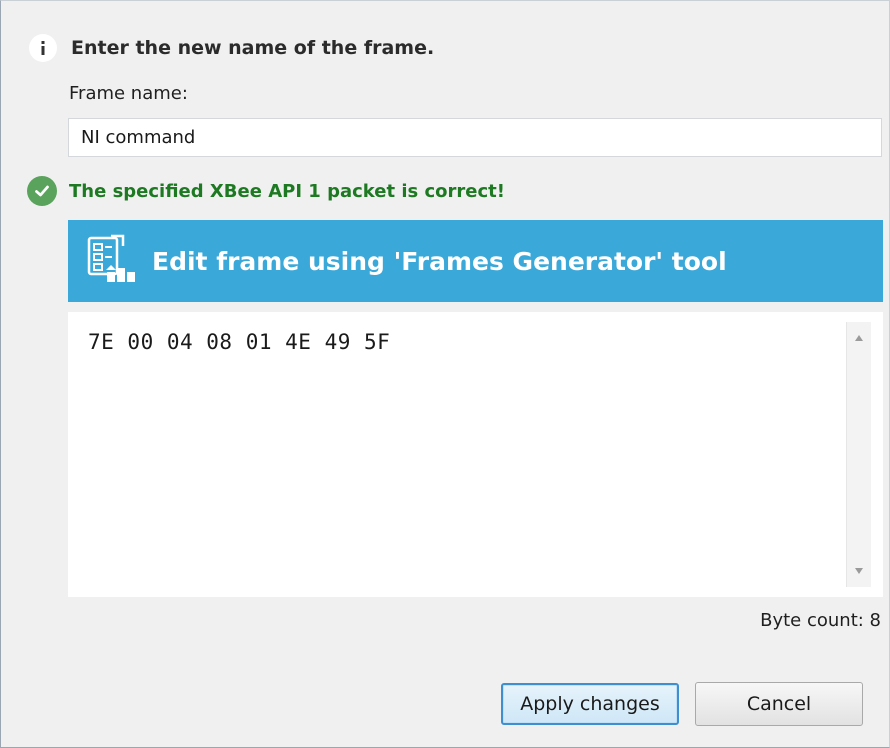 Image resolution: width=890 pixels, height=748 pixels. What do you see at coordinates (779, 704) in the screenshot?
I see `cancel-button: Cancel` at bounding box center [779, 704].